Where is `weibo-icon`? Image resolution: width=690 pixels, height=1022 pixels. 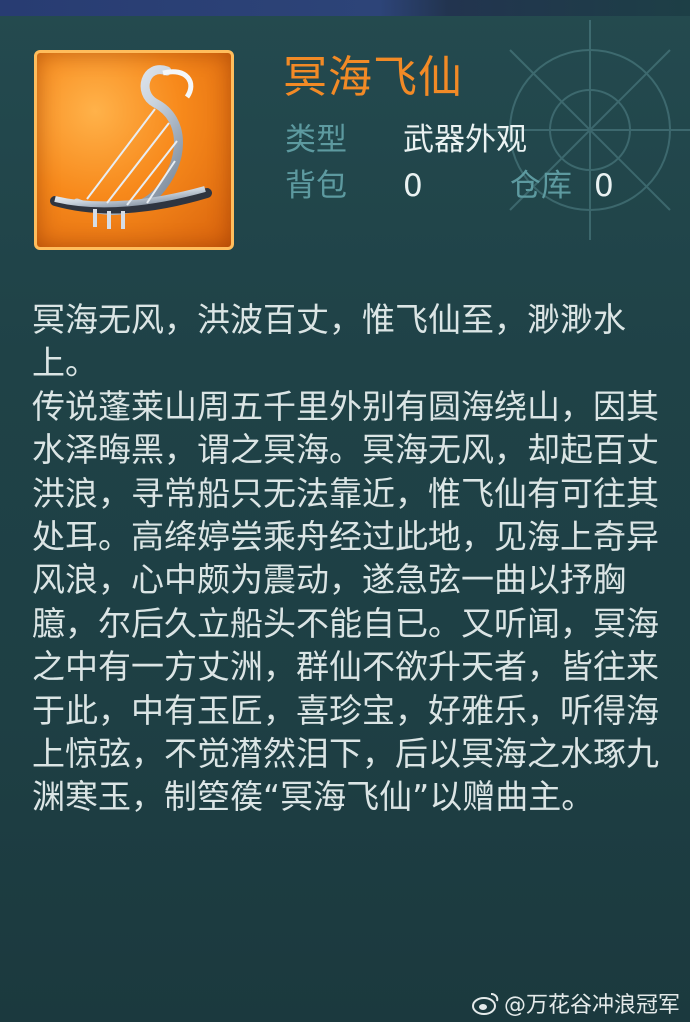
weibo-icon is located at coordinates (485, 1004).